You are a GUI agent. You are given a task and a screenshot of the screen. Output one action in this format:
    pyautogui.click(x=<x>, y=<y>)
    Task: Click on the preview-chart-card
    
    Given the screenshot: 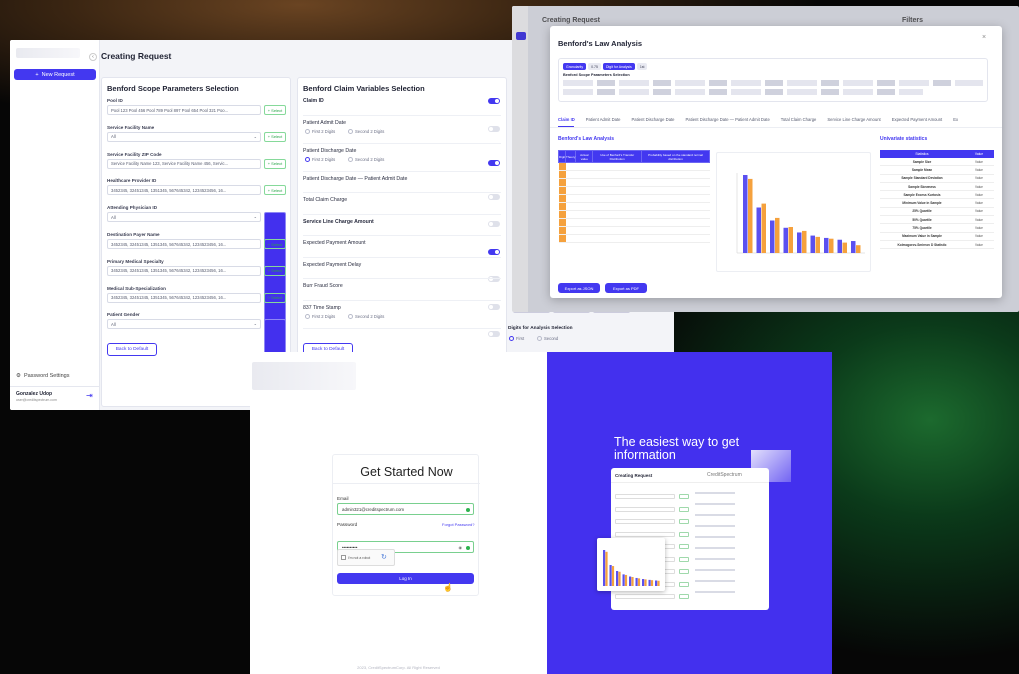 What is the action you would take?
    pyautogui.click(x=631, y=564)
    